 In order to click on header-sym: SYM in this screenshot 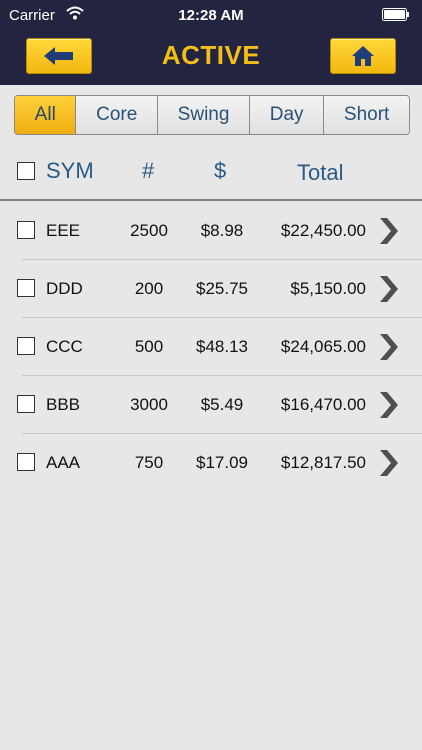, I will do `click(70, 171)`.